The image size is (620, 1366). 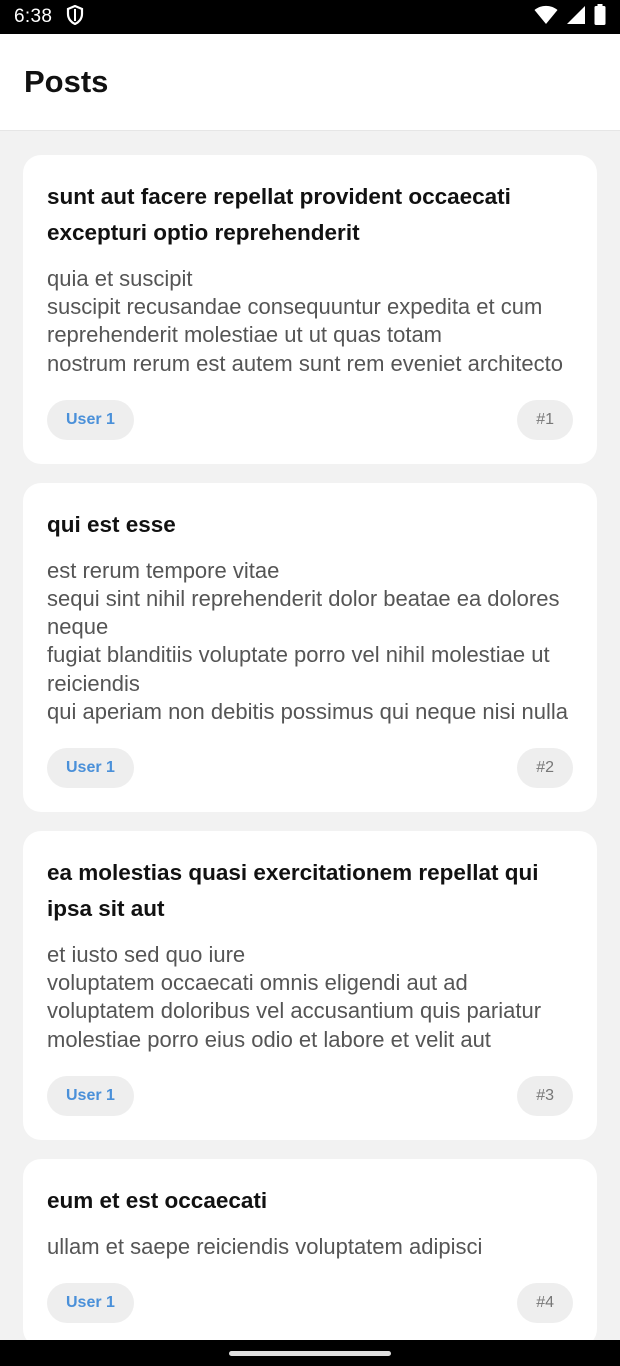 I want to click on post-id-badge: #4, so click(x=545, y=1303).